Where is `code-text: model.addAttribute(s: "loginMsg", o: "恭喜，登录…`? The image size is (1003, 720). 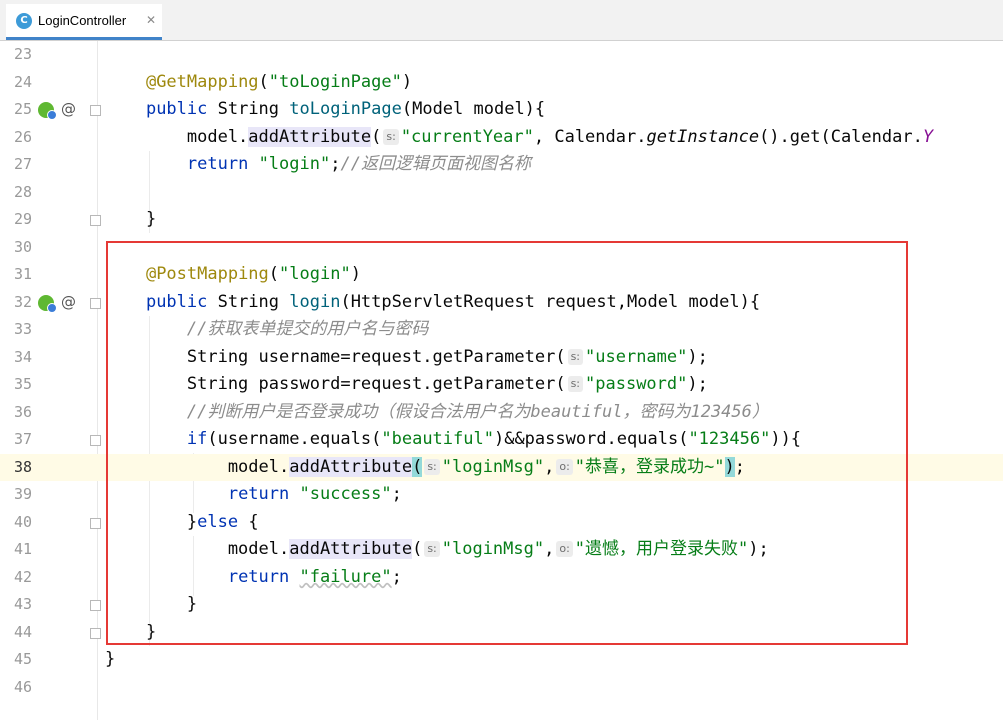 code-text: model.addAttribute(s: "loginMsg", o: "恭喜，登录… is located at coordinates (425, 466).